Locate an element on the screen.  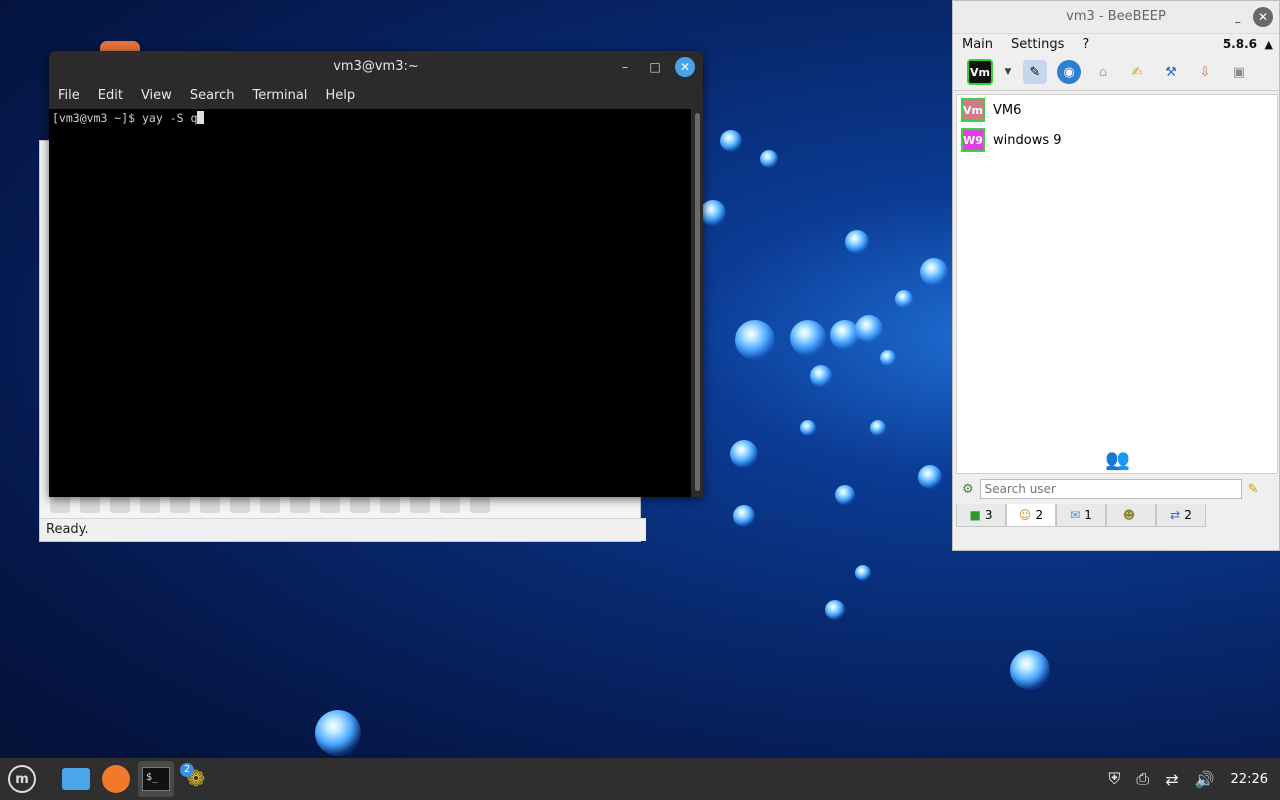
chevron-down-icon: ▼ is located at coordinates (1008, 72).